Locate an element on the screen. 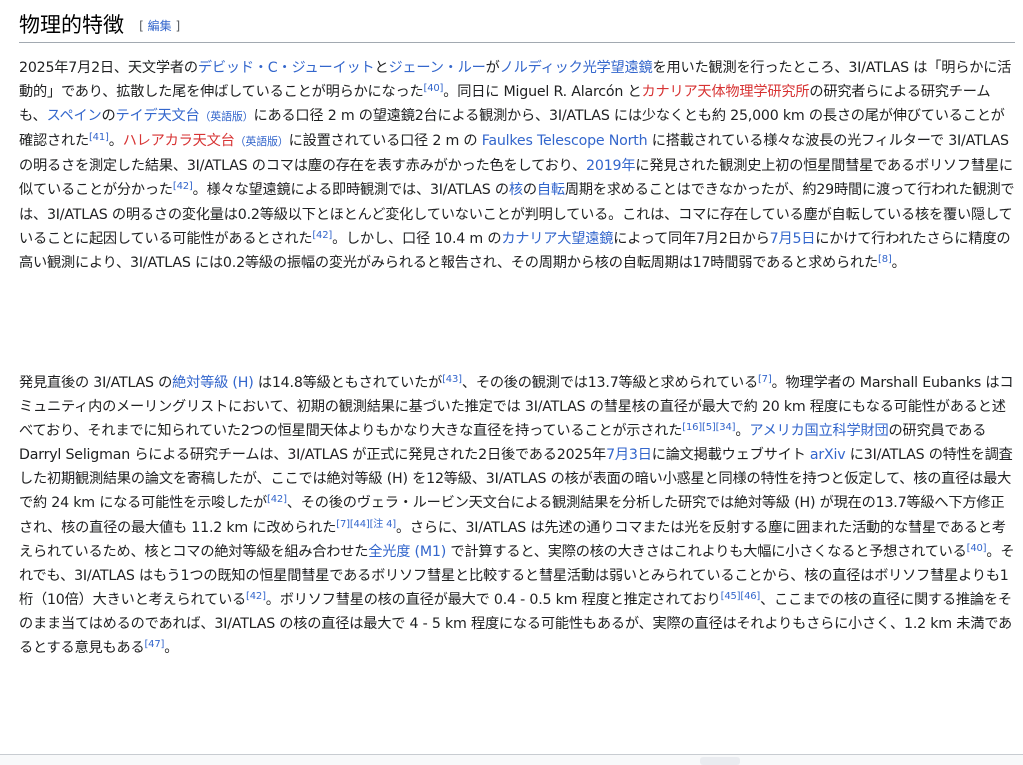 The height and width of the screenshot is (765, 1023). link-total-magnitude: 全光度 (M1) is located at coordinates (407, 552).